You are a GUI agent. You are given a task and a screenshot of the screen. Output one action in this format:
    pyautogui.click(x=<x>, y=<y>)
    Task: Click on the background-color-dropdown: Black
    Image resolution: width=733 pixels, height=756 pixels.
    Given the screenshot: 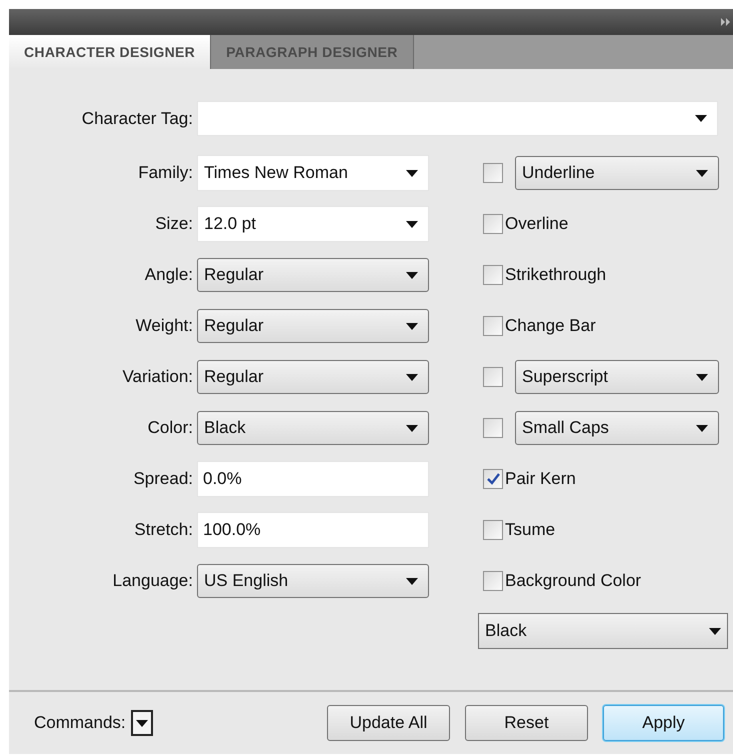 What is the action you would take?
    pyautogui.click(x=603, y=631)
    